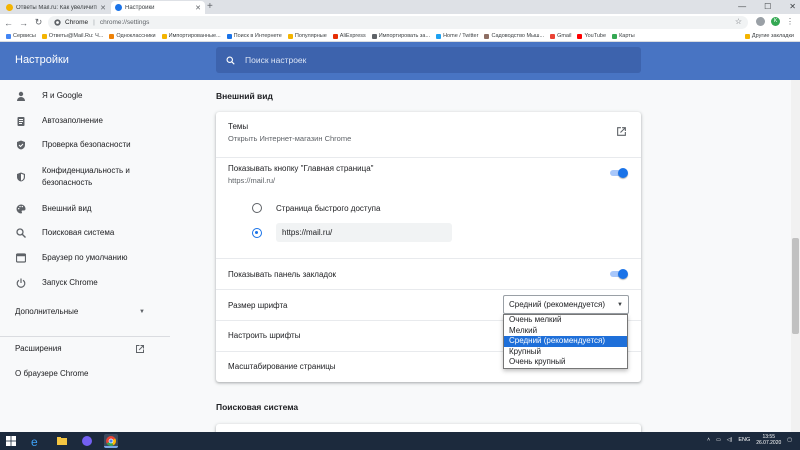 Image resolution: width=800 pixels, height=450 pixels. What do you see at coordinates (307, 36) in the screenshot?
I see `bookmark-item: Популярные` at bounding box center [307, 36].